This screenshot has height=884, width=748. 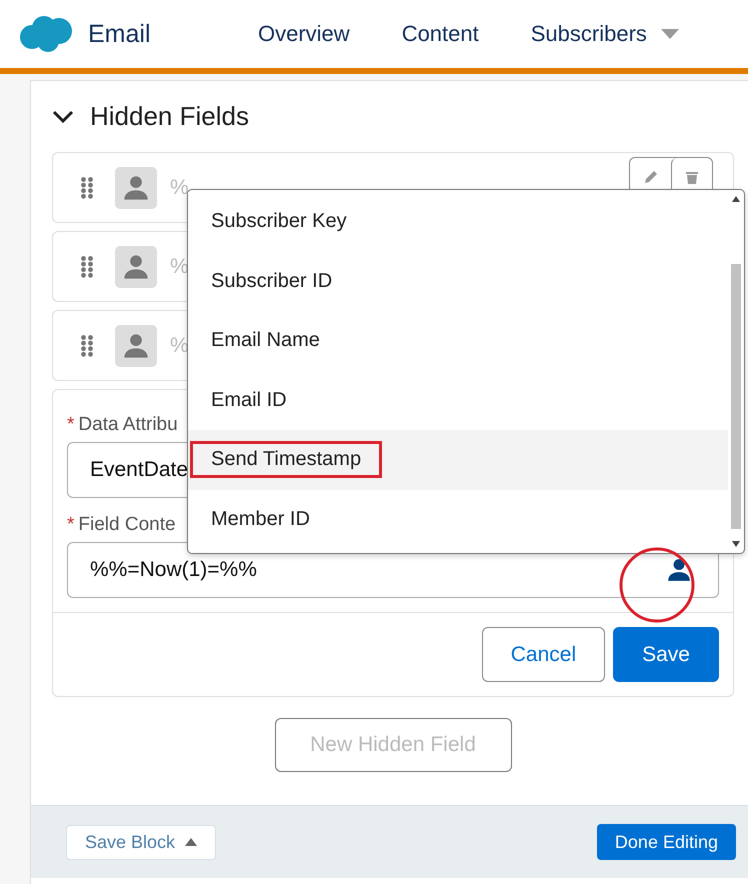 What do you see at coordinates (120, 34) in the screenshot?
I see `app-name: Email` at bounding box center [120, 34].